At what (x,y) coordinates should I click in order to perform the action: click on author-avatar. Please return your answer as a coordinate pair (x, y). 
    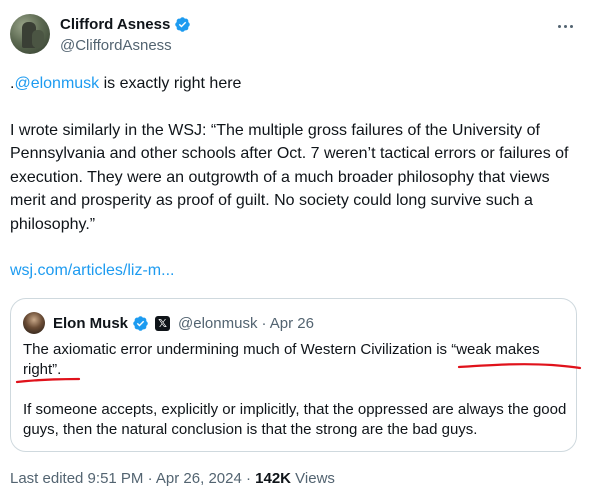
    Looking at the image, I should click on (30, 34).